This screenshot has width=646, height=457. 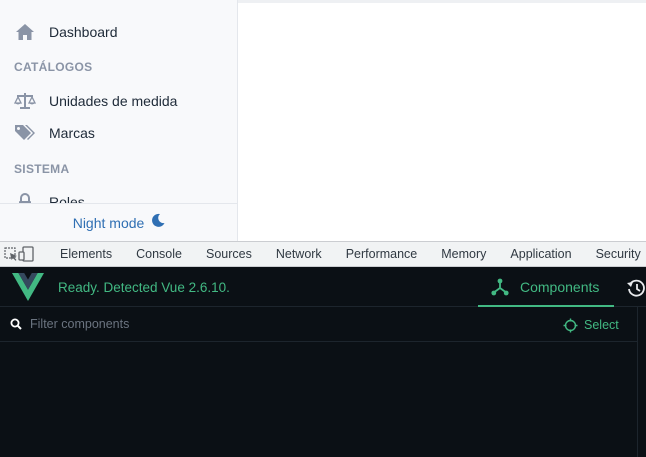 I want to click on select-button-label: Select, so click(x=601, y=325).